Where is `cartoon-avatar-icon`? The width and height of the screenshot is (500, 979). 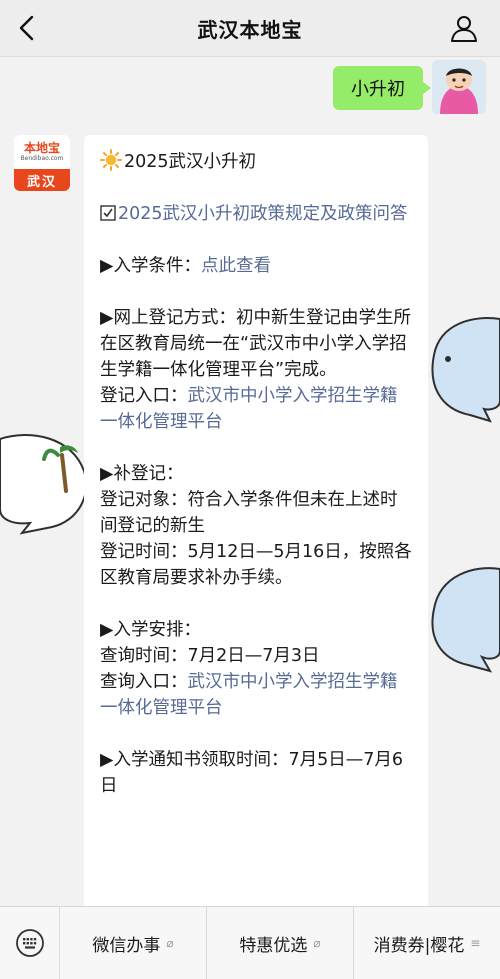 cartoon-avatar-icon is located at coordinates (459, 87).